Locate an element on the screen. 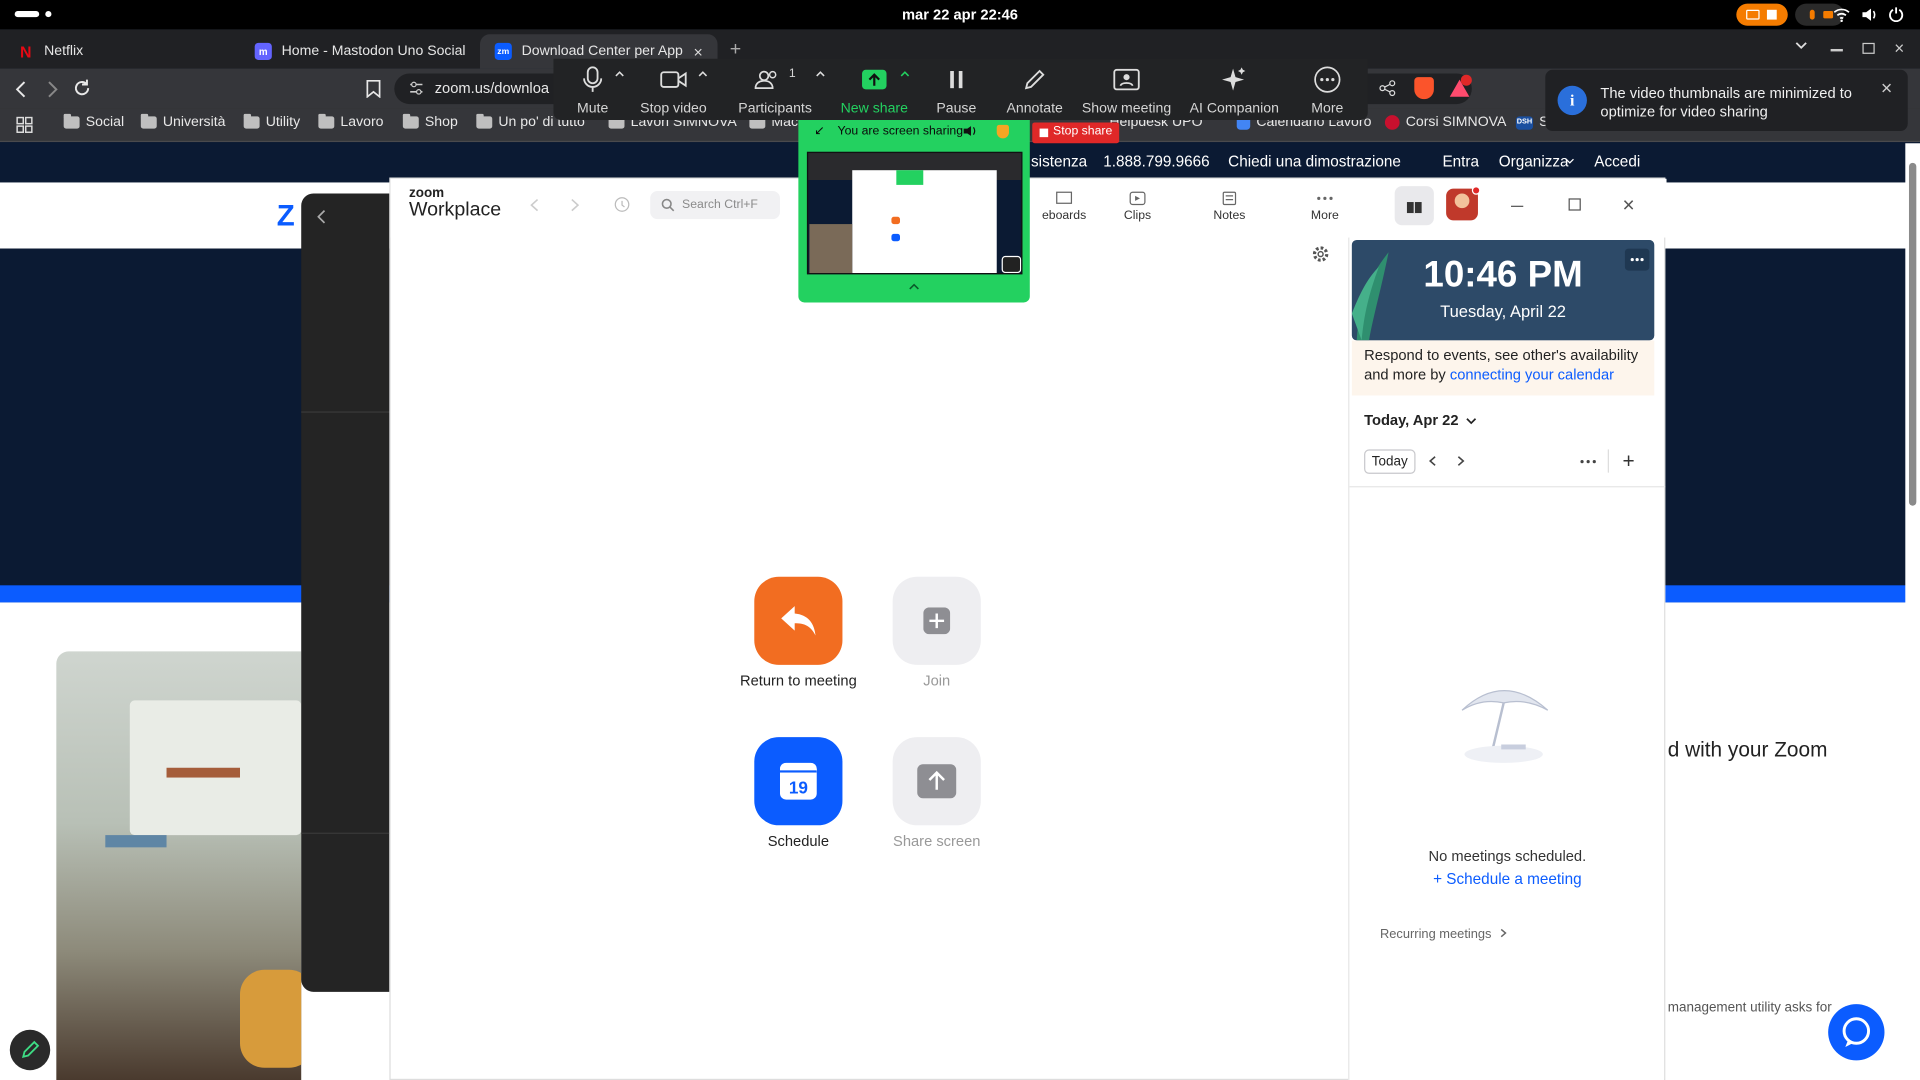  site-nav-support: sistenza is located at coordinates (1059, 161).